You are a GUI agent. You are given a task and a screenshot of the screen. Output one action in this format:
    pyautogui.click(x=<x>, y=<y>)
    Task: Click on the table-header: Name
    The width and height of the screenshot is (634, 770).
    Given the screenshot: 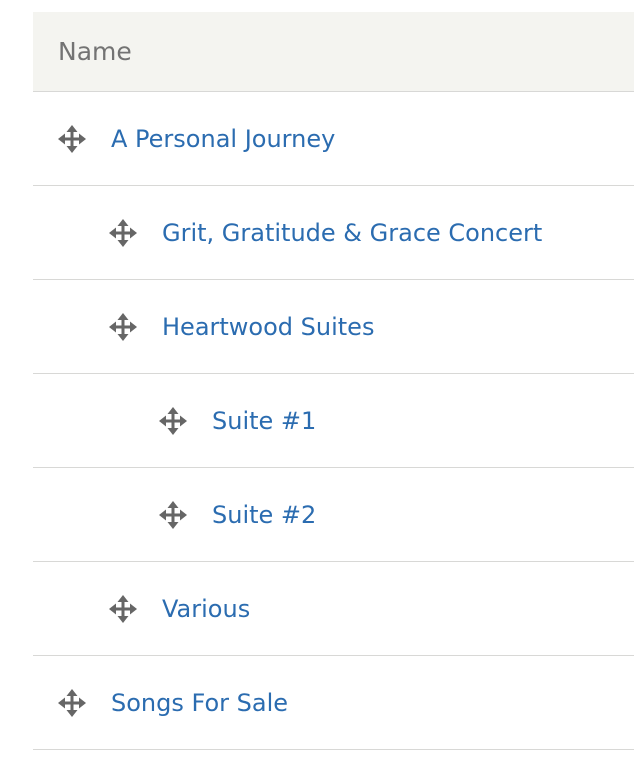 What is the action you would take?
    pyautogui.click(x=333, y=52)
    